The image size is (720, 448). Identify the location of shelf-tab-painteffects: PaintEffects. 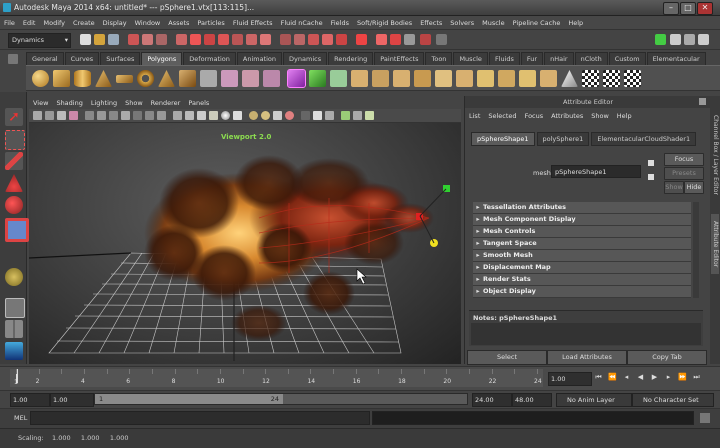
(399, 58).